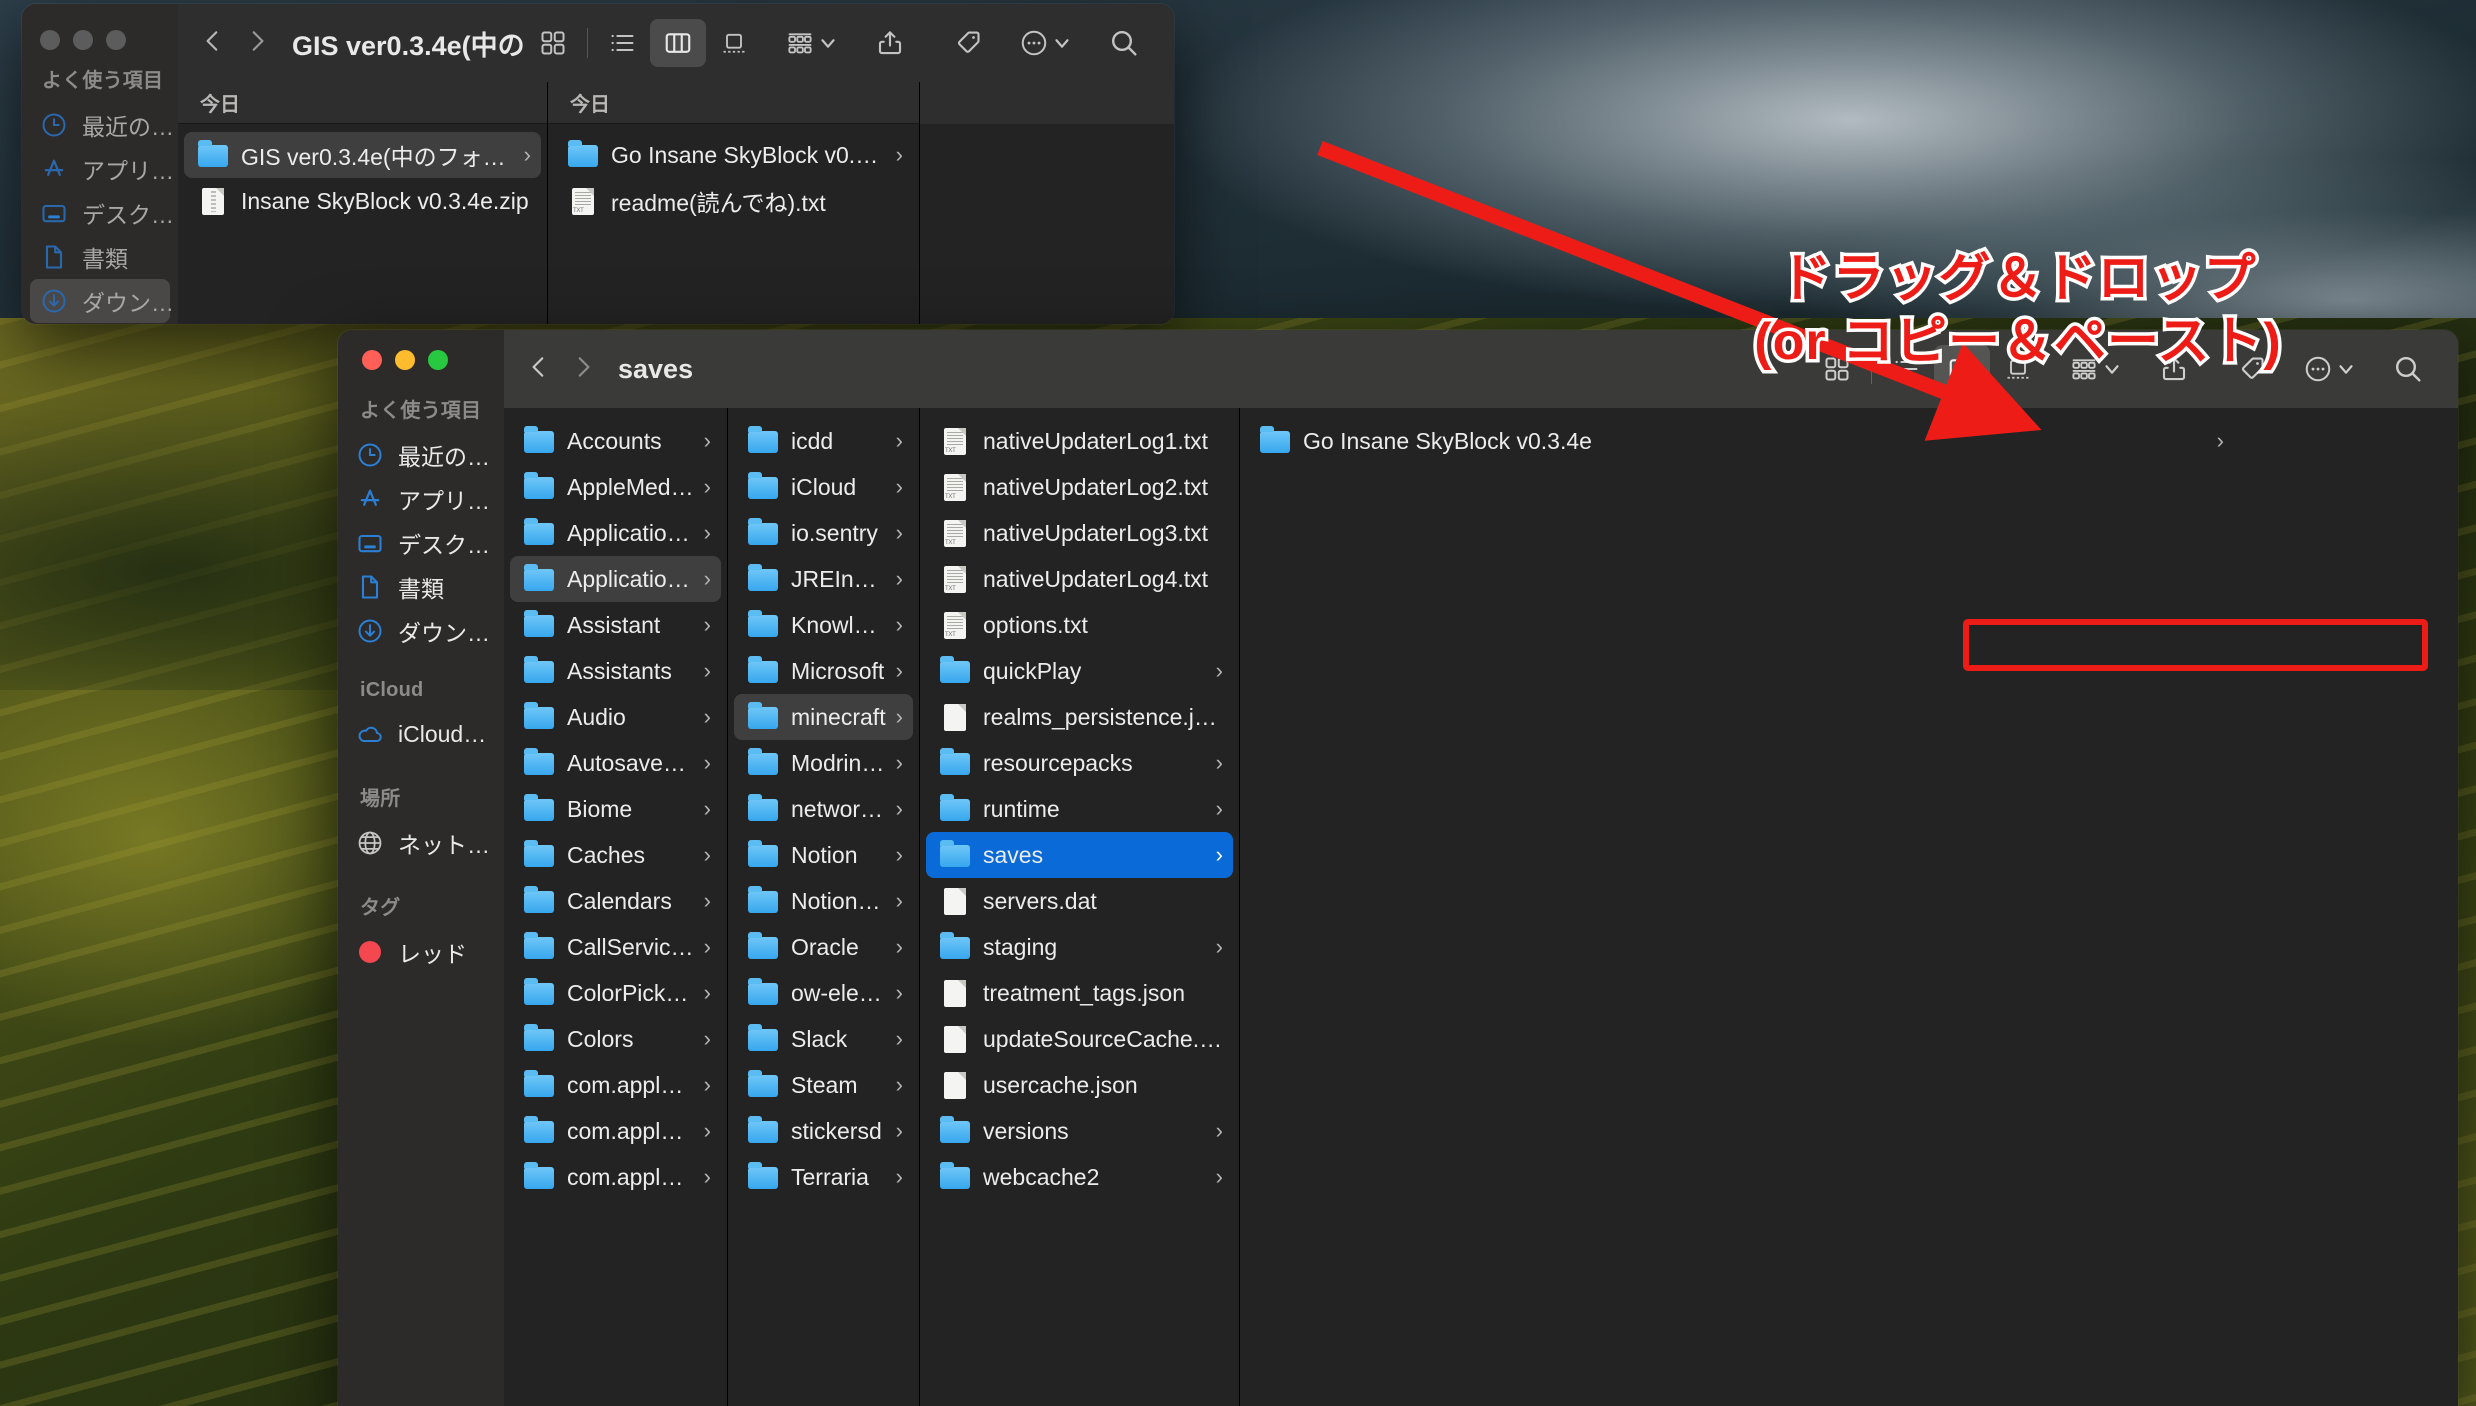 The width and height of the screenshot is (2476, 1406). What do you see at coordinates (615, 717) in the screenshot?
I see `file-row: Audio ›` at bounding box center [615, 717].